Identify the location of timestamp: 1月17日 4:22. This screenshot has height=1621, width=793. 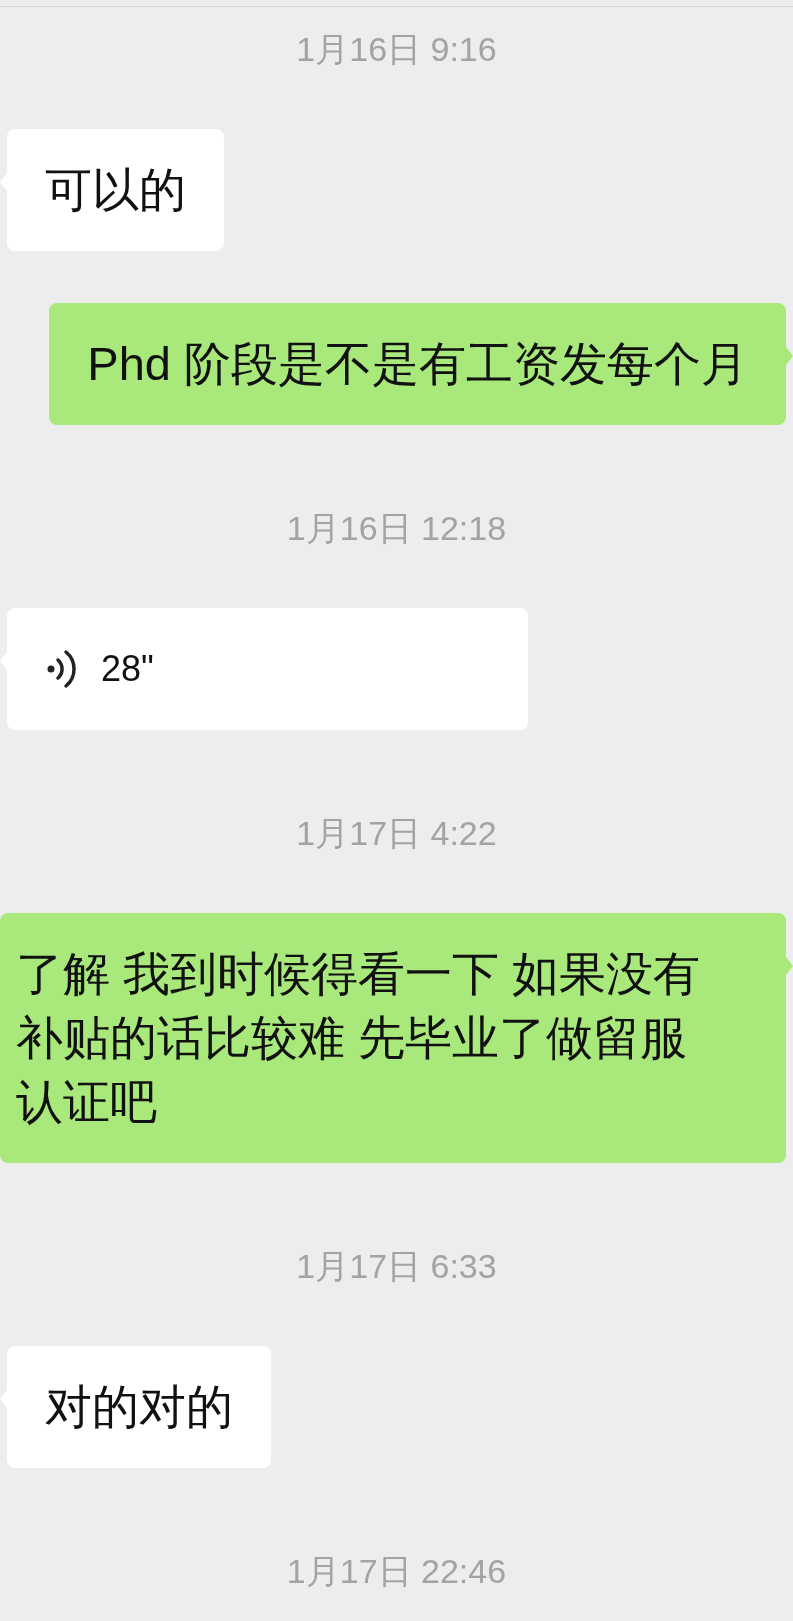
(396, 833).